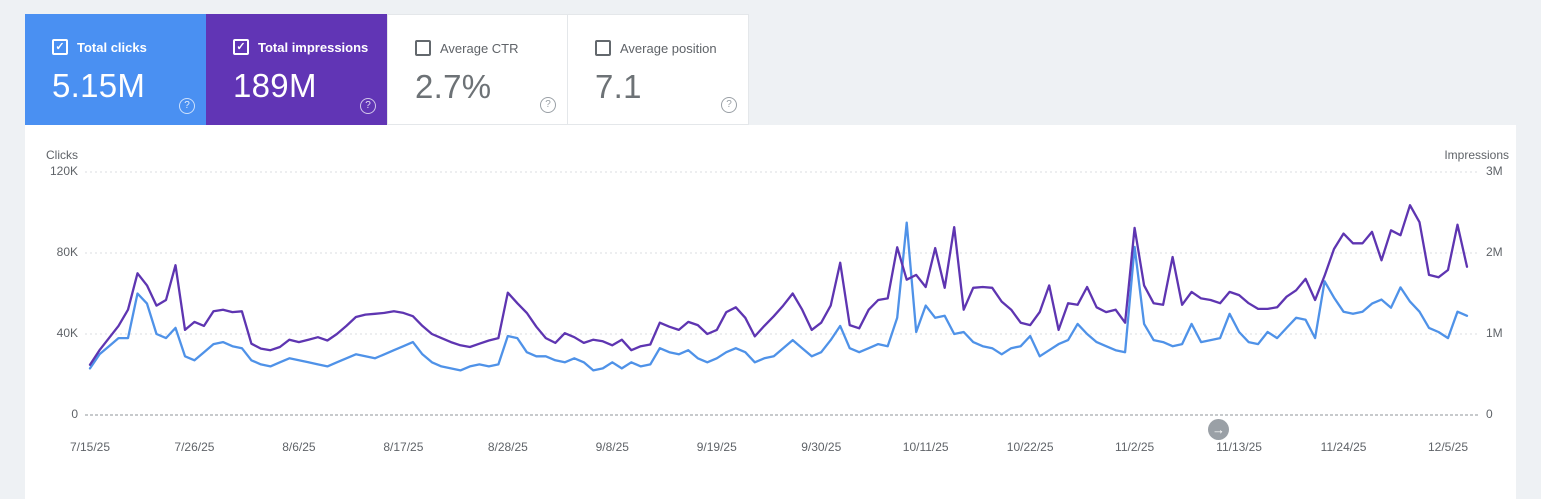  Describe the element at coordinates (63, 171) in the screenshot. I see `y-axis-tick-left: 120K` at that location.